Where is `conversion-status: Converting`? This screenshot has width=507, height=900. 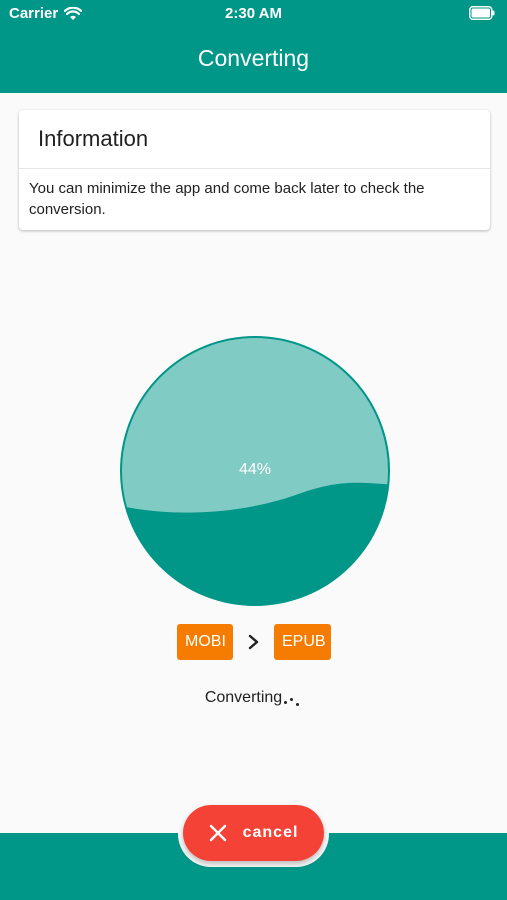
conversion-status: Converting is located at coordinates (253, 698).